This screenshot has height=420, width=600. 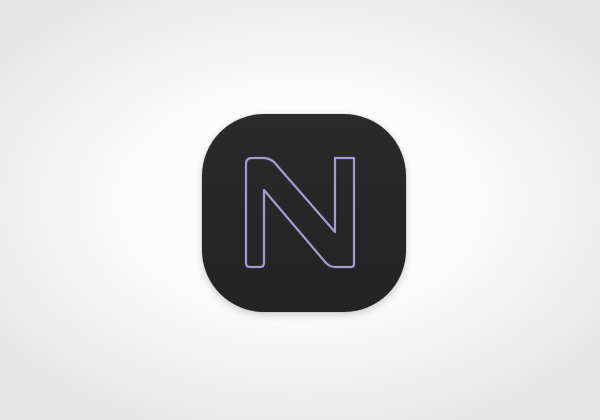 I want to click on letter-n-outline-stroke, so click(x=300, y=212).